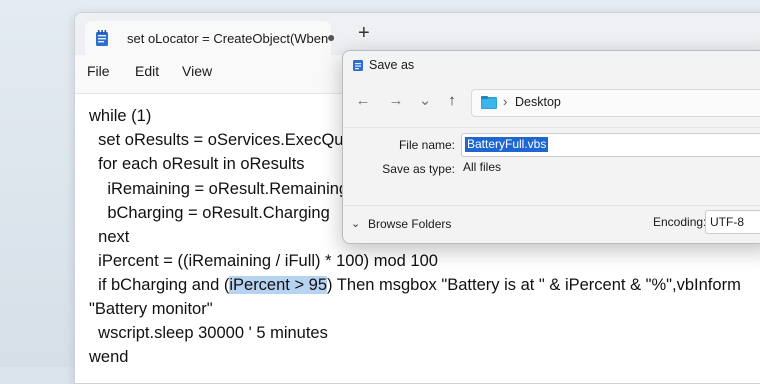  I want to click on save-type-value: All files, so click(482, 167).